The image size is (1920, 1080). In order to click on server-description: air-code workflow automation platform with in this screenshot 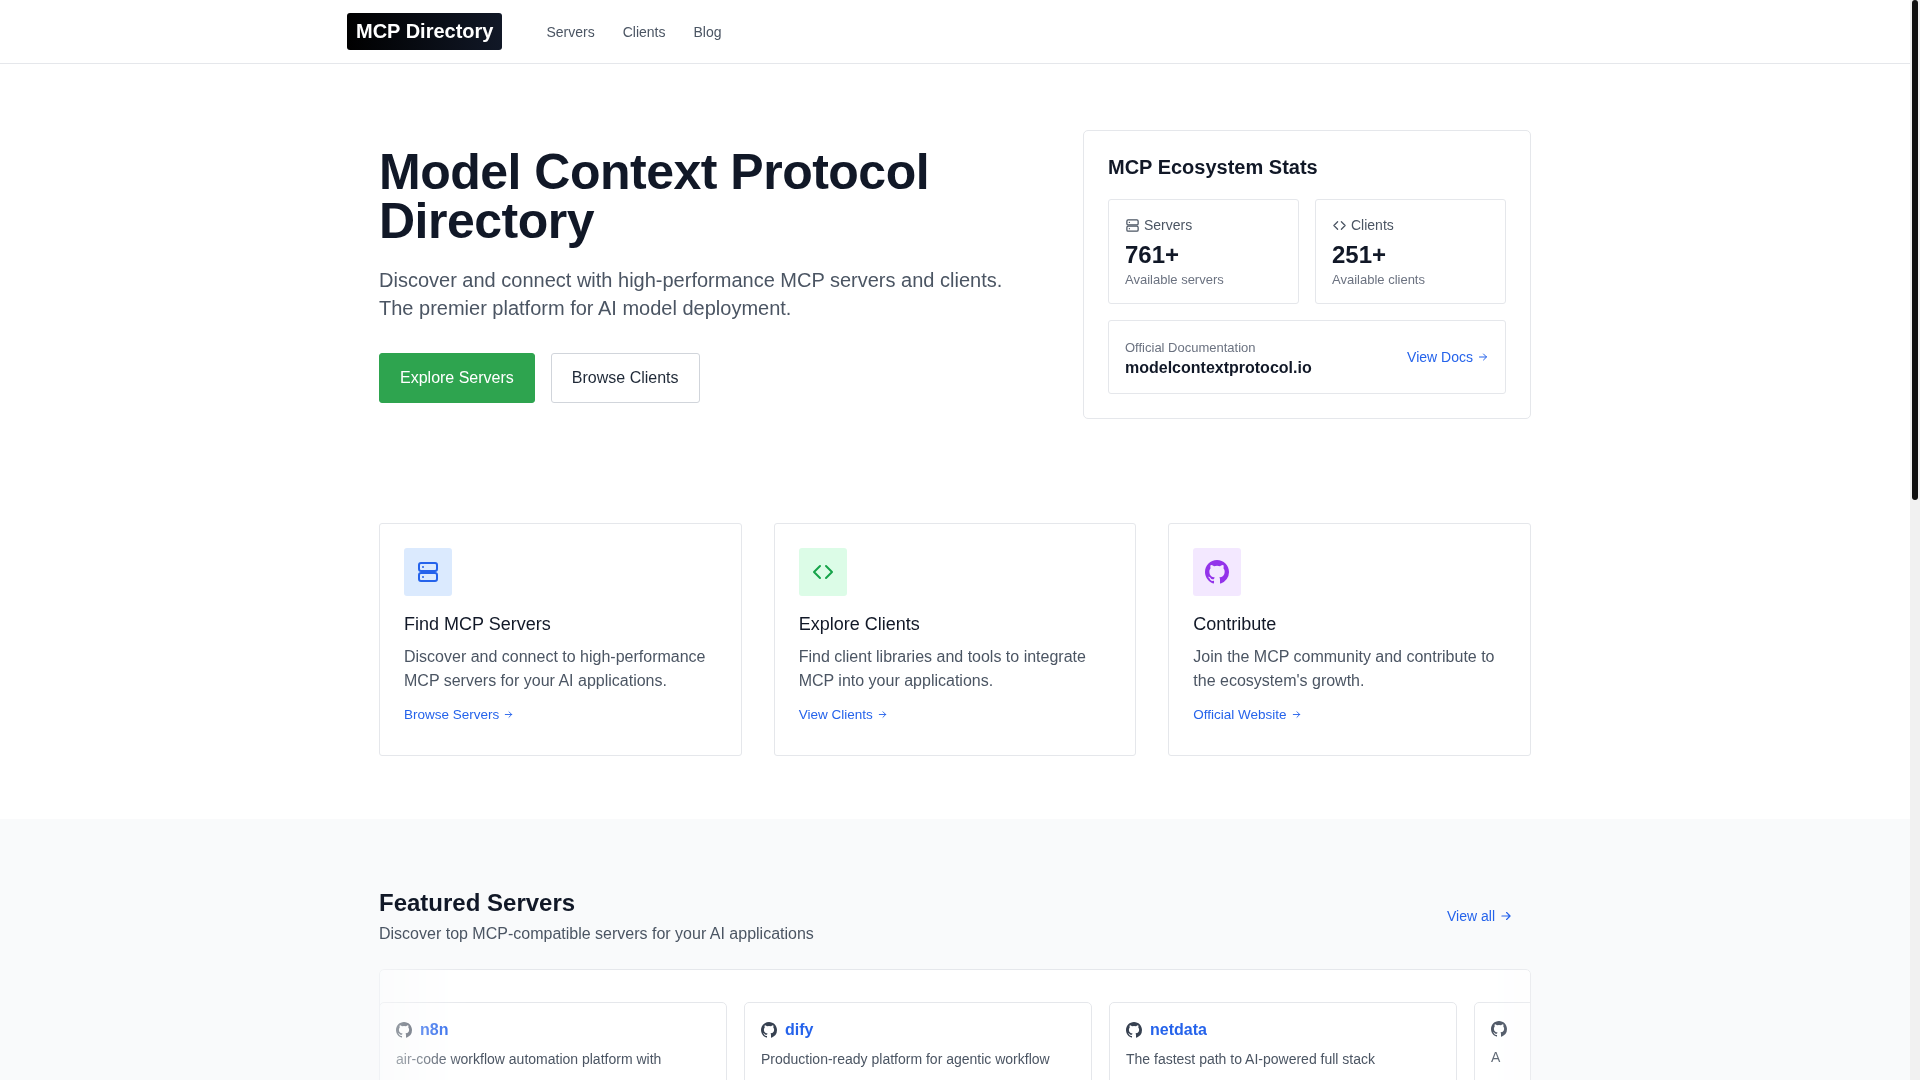, I will do `click(529, 1059)`.